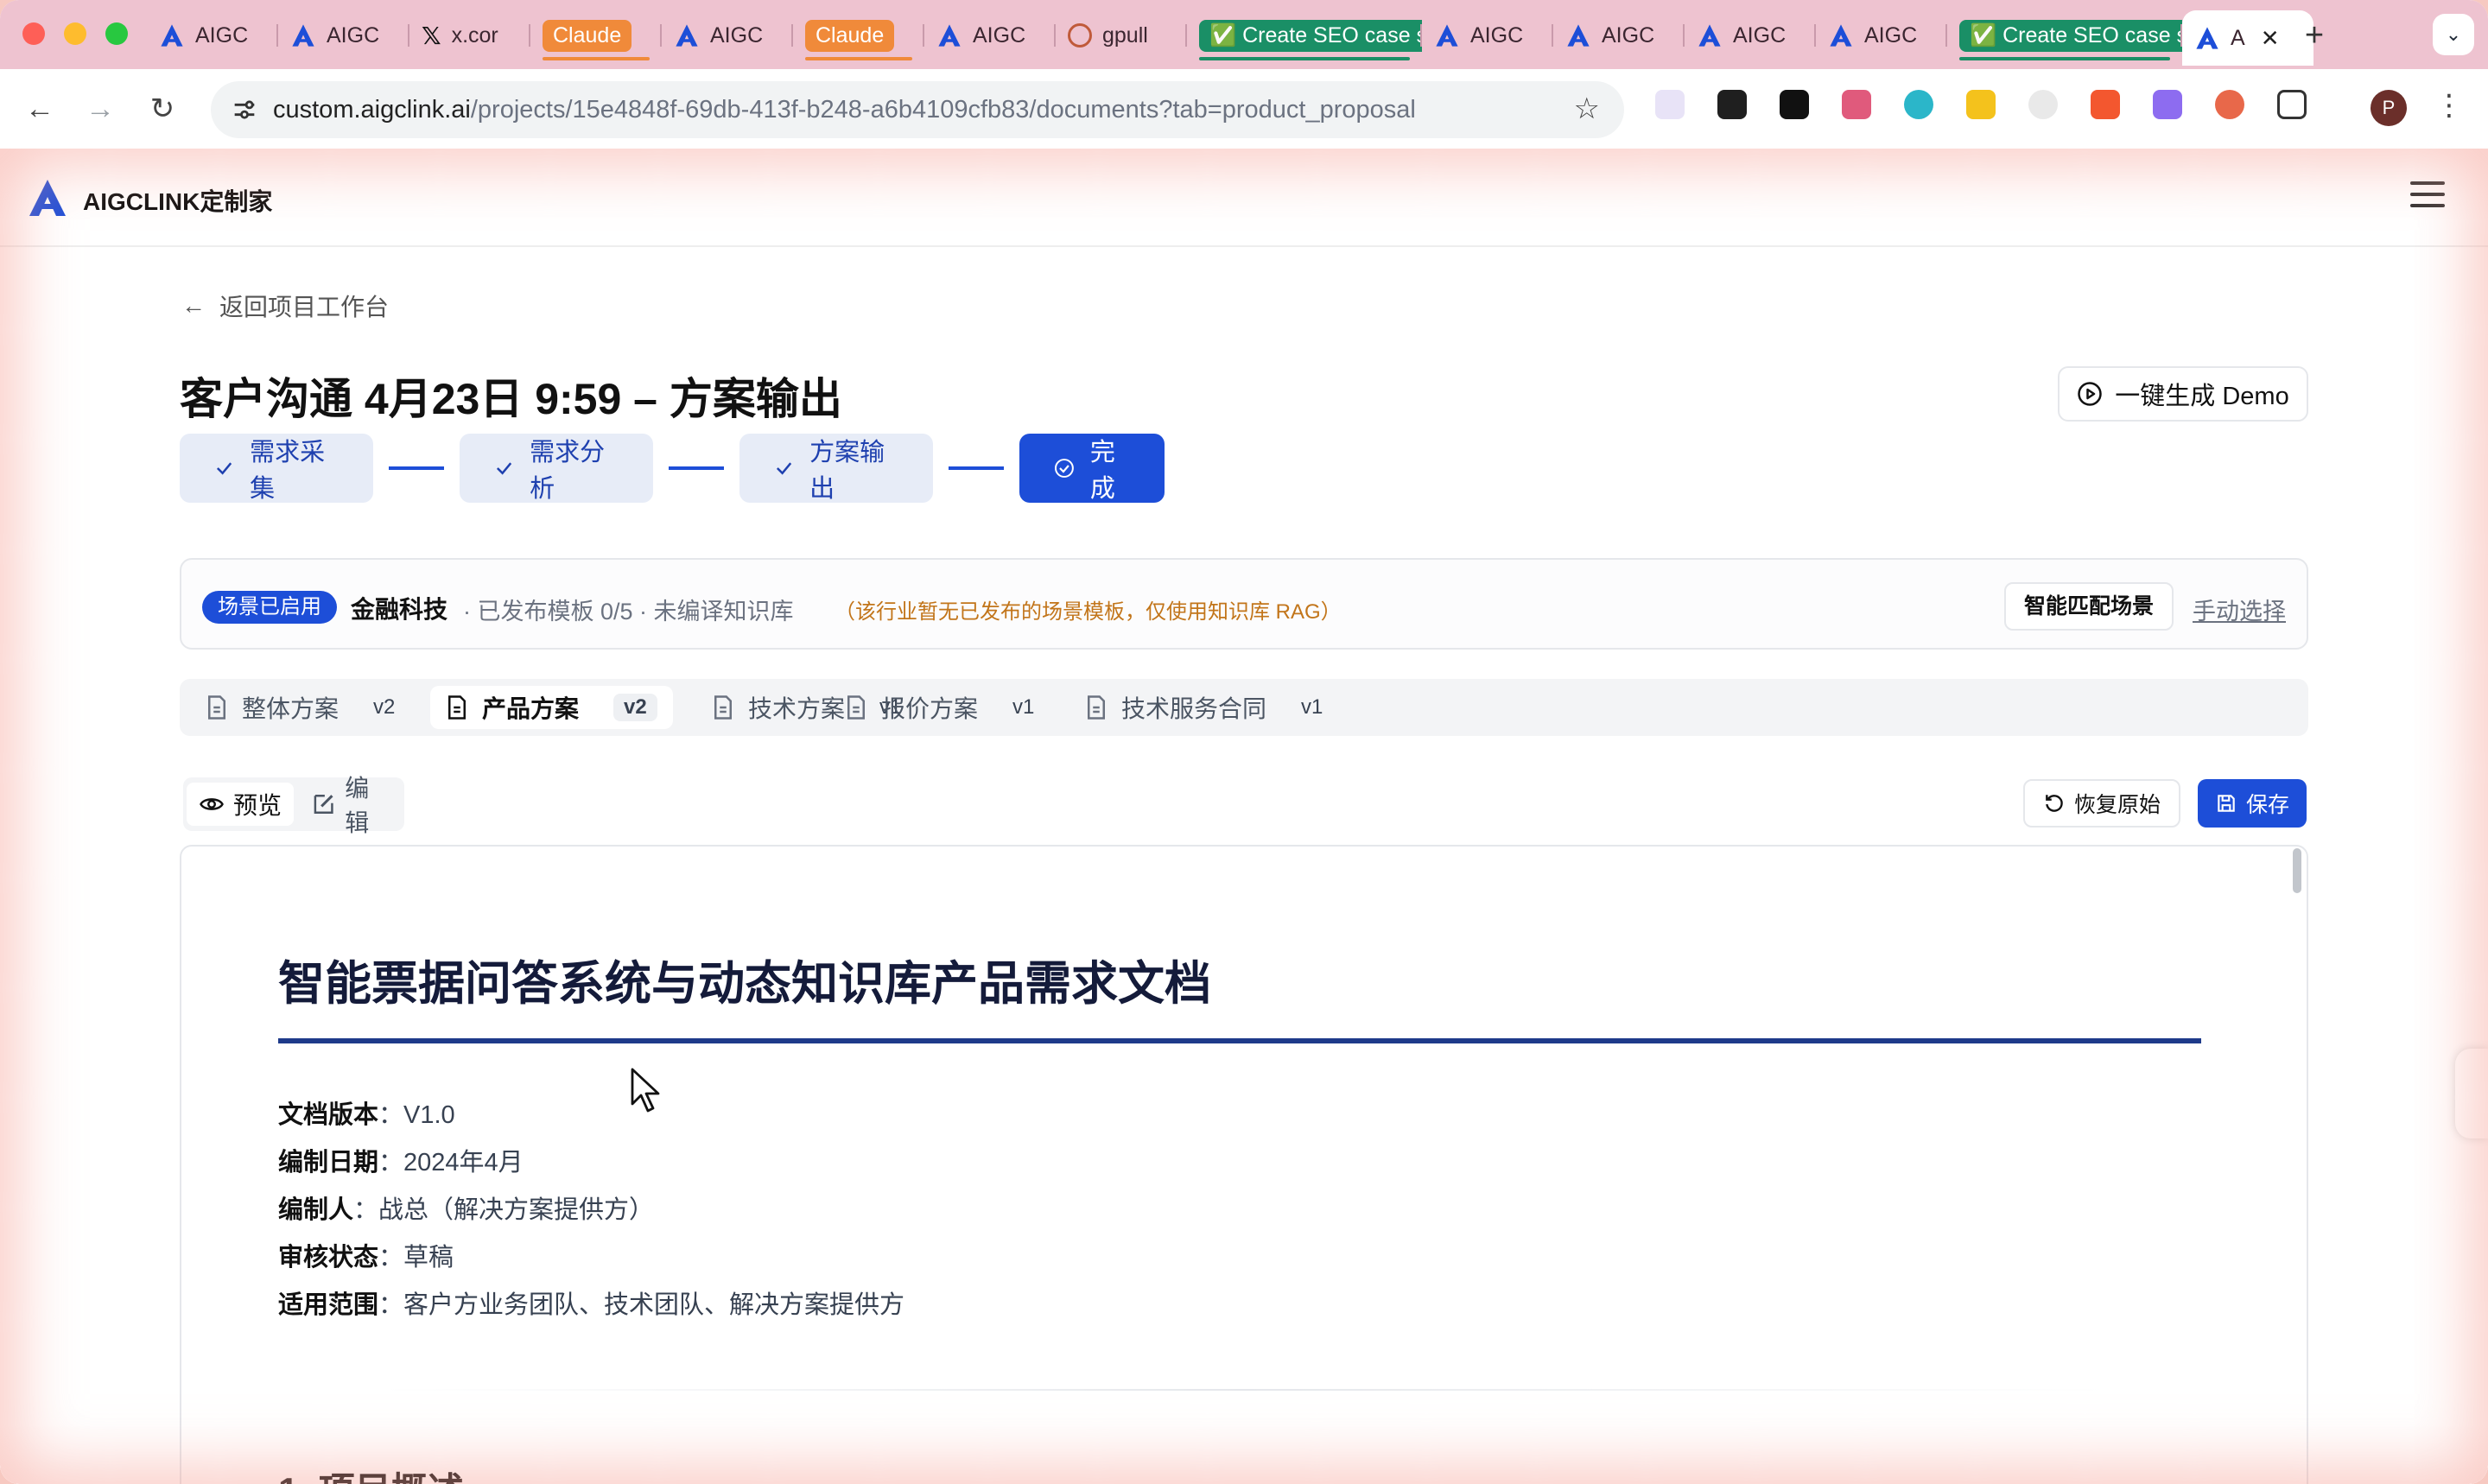  I want to click on doc-tab-1: 整体方案 v2, so click(300, 707).